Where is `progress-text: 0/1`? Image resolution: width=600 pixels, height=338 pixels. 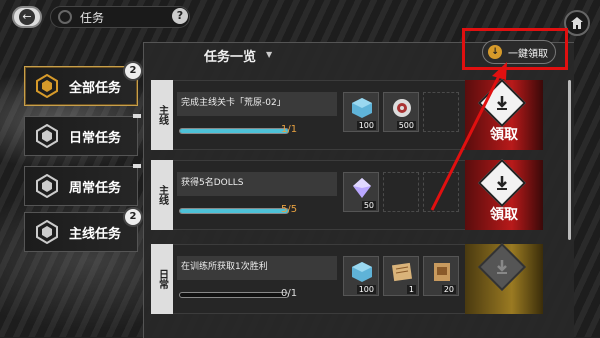
progress-text: 0/1 is located at coordinates (289, 293).